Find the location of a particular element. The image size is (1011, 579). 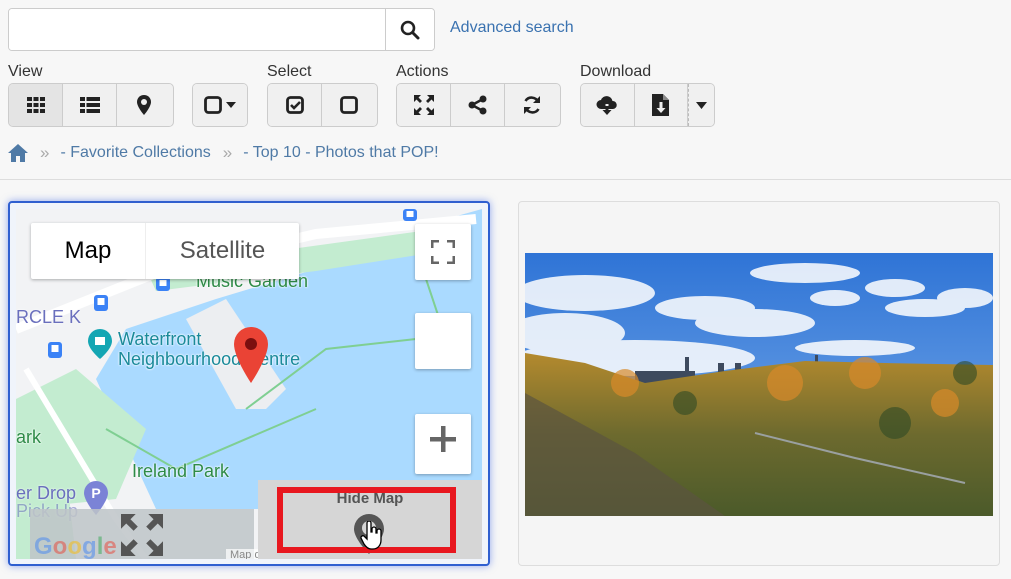

list-view-button is located at coordinates (90, 105).